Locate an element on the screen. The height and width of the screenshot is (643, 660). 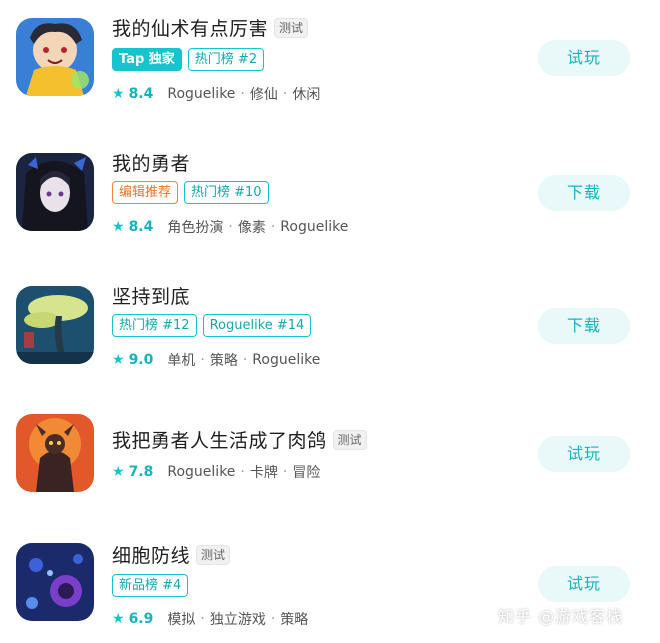
genre: 模拟 is located at coordinates (181, 620).